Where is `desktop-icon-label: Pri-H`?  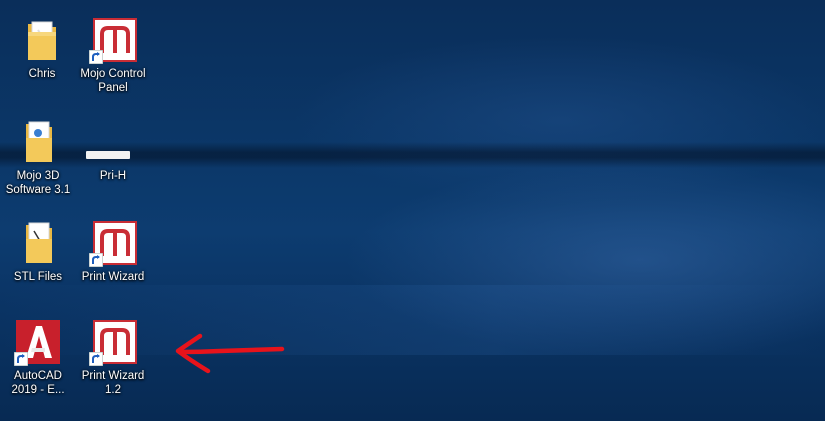
desktop-icon-label: Pri-H is located at coordinates (113, 176).